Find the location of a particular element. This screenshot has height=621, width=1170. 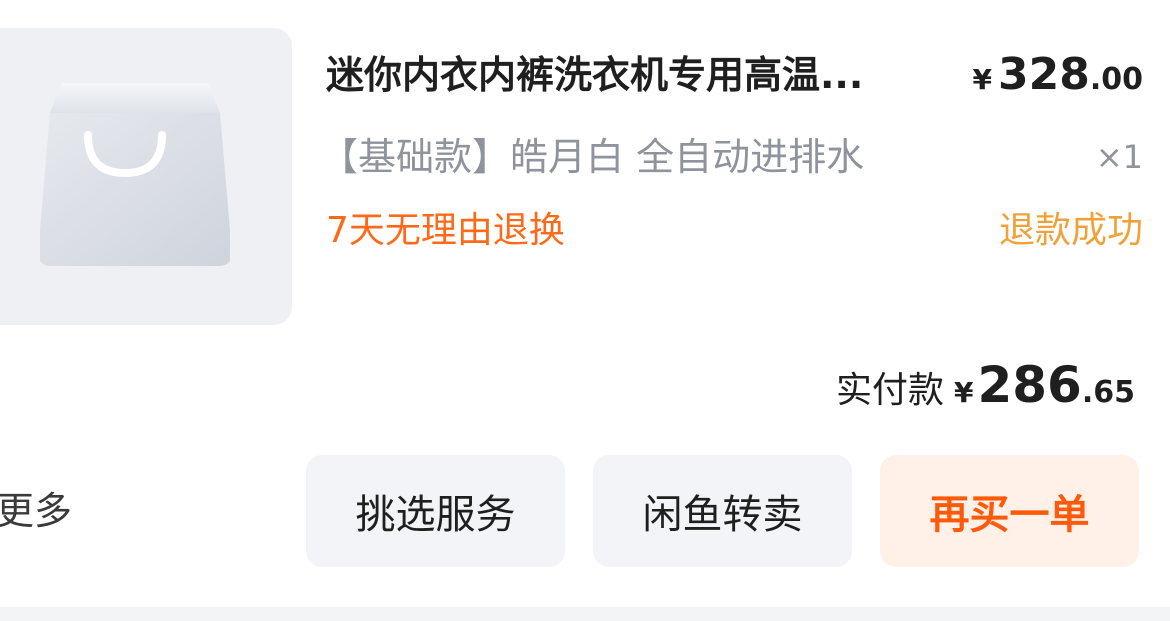

select-service-button: 挑选服务 is located at coordinates (435, 511).